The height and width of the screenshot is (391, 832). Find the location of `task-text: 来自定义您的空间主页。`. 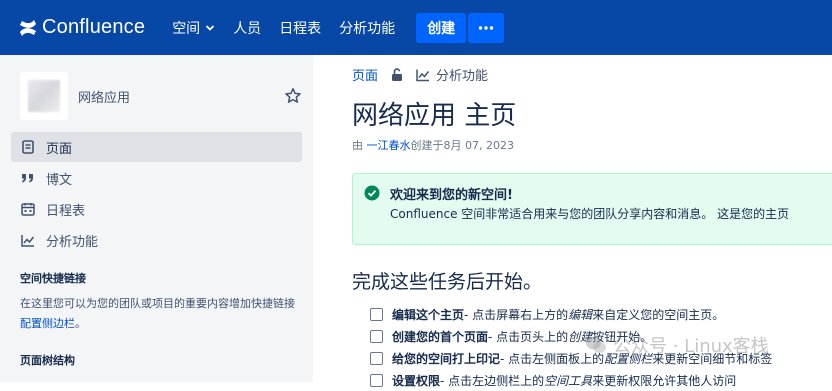

task-text: 来自定义您的空间主页。 is located at coordinates (658, 314).